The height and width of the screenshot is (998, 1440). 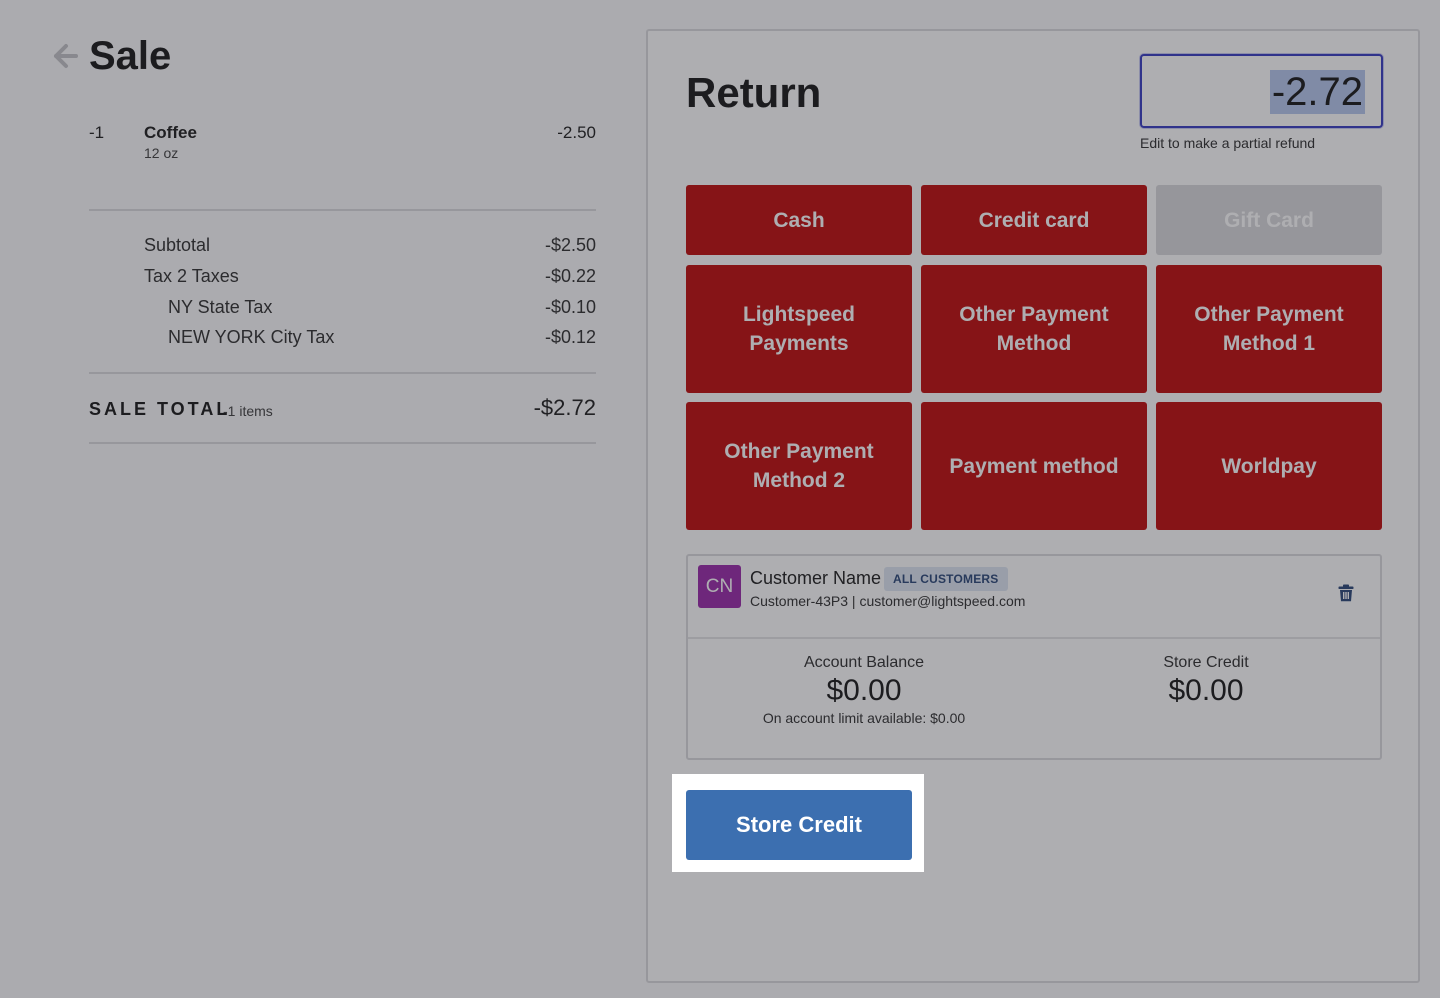 I want to click on payment-button-label: Lightspeed Payments, so click(x=798, y=329).